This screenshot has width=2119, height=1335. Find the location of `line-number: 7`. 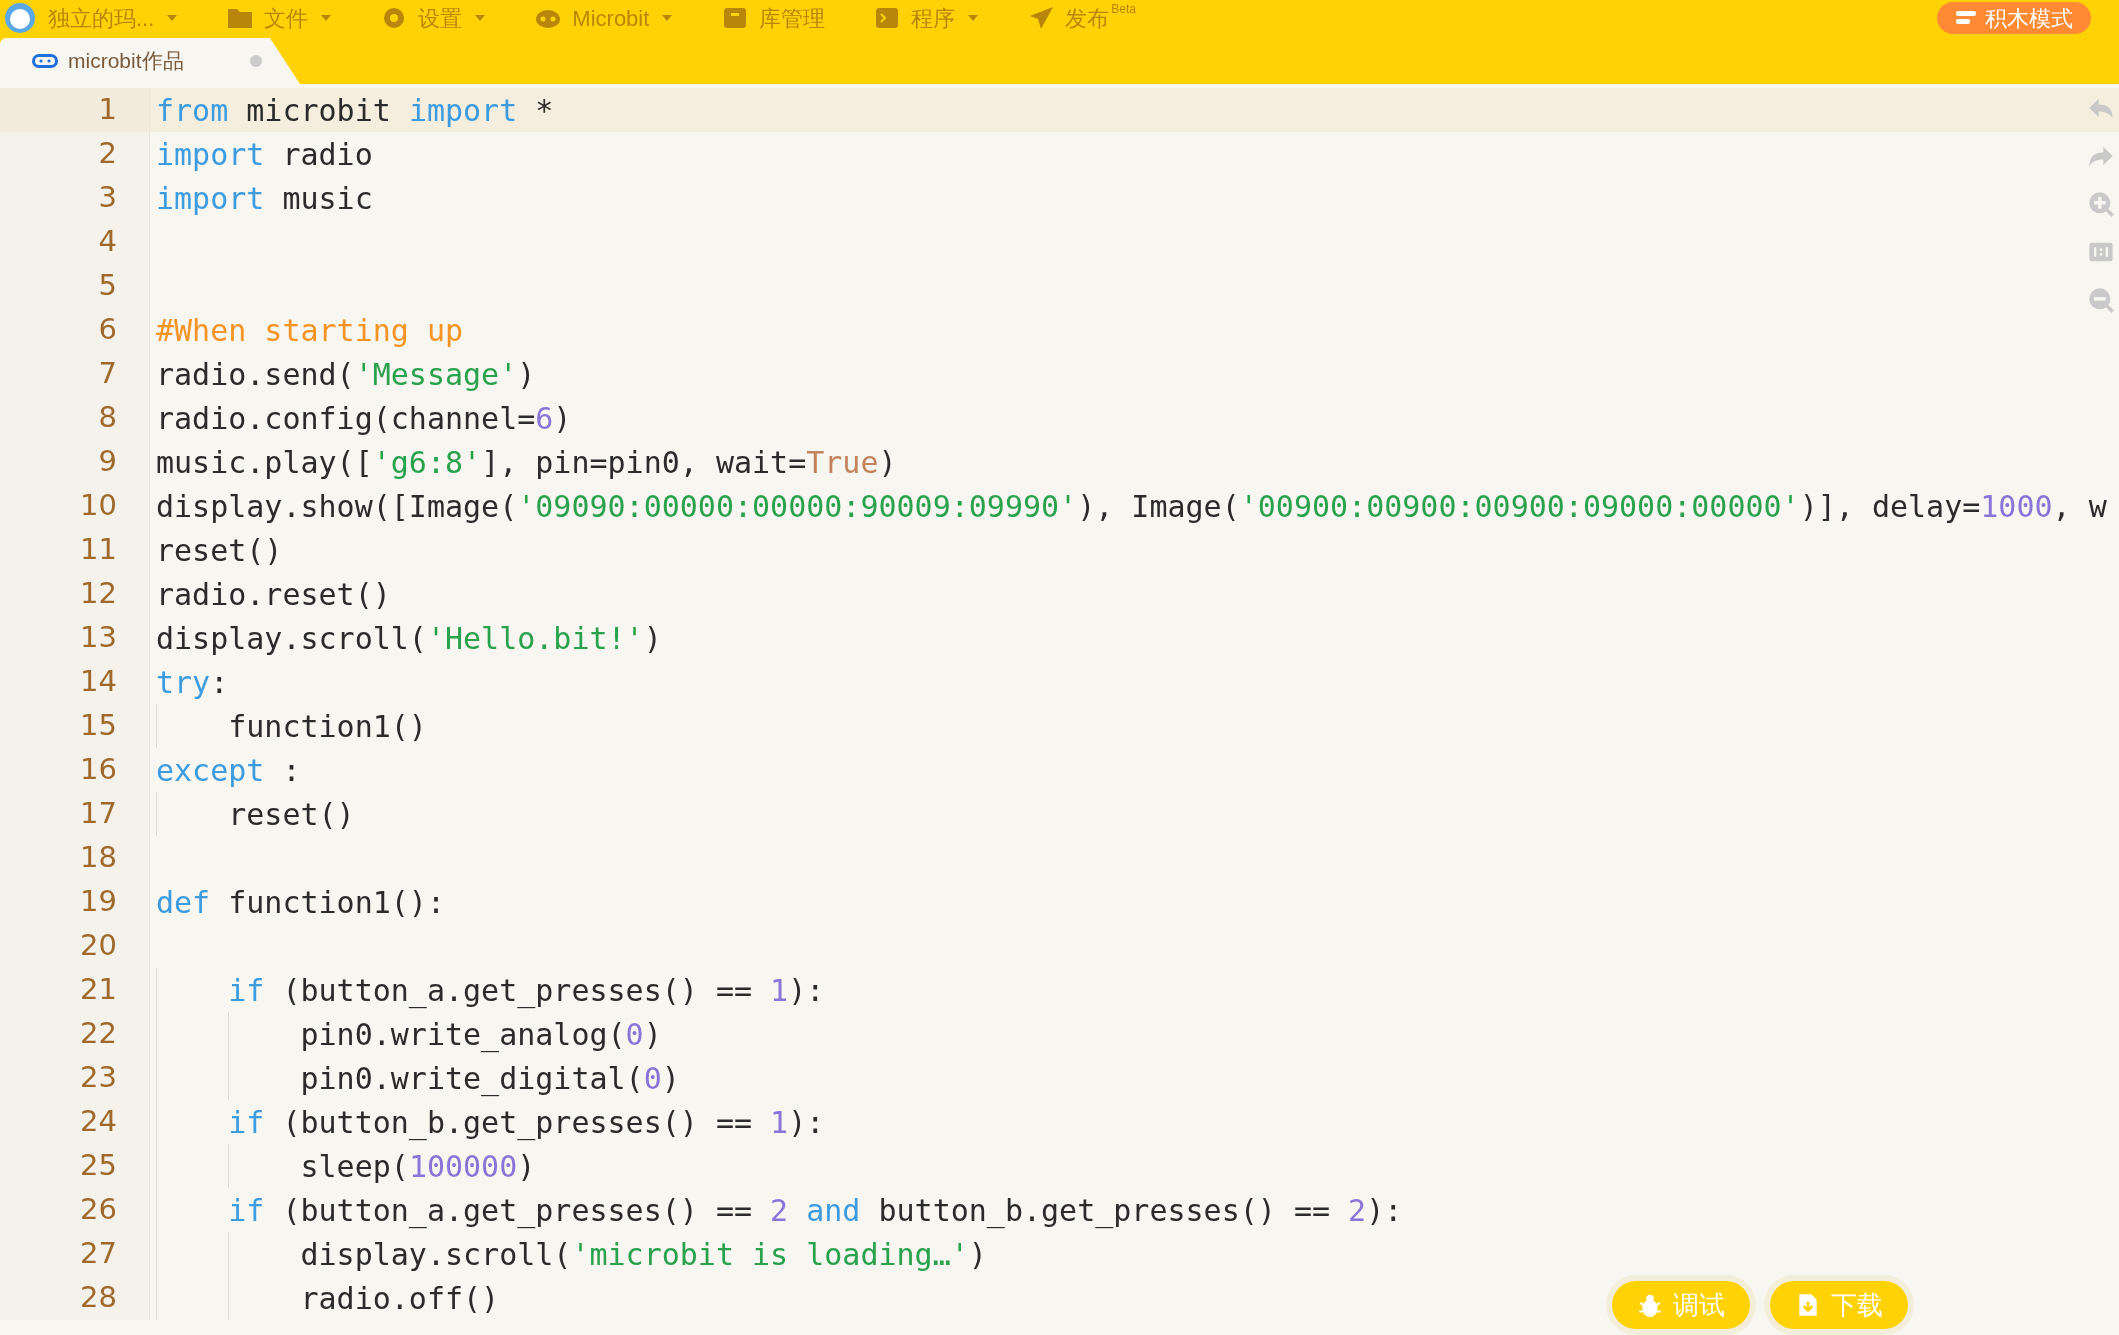

line-number: 7 is located at coordinates (107, 374).